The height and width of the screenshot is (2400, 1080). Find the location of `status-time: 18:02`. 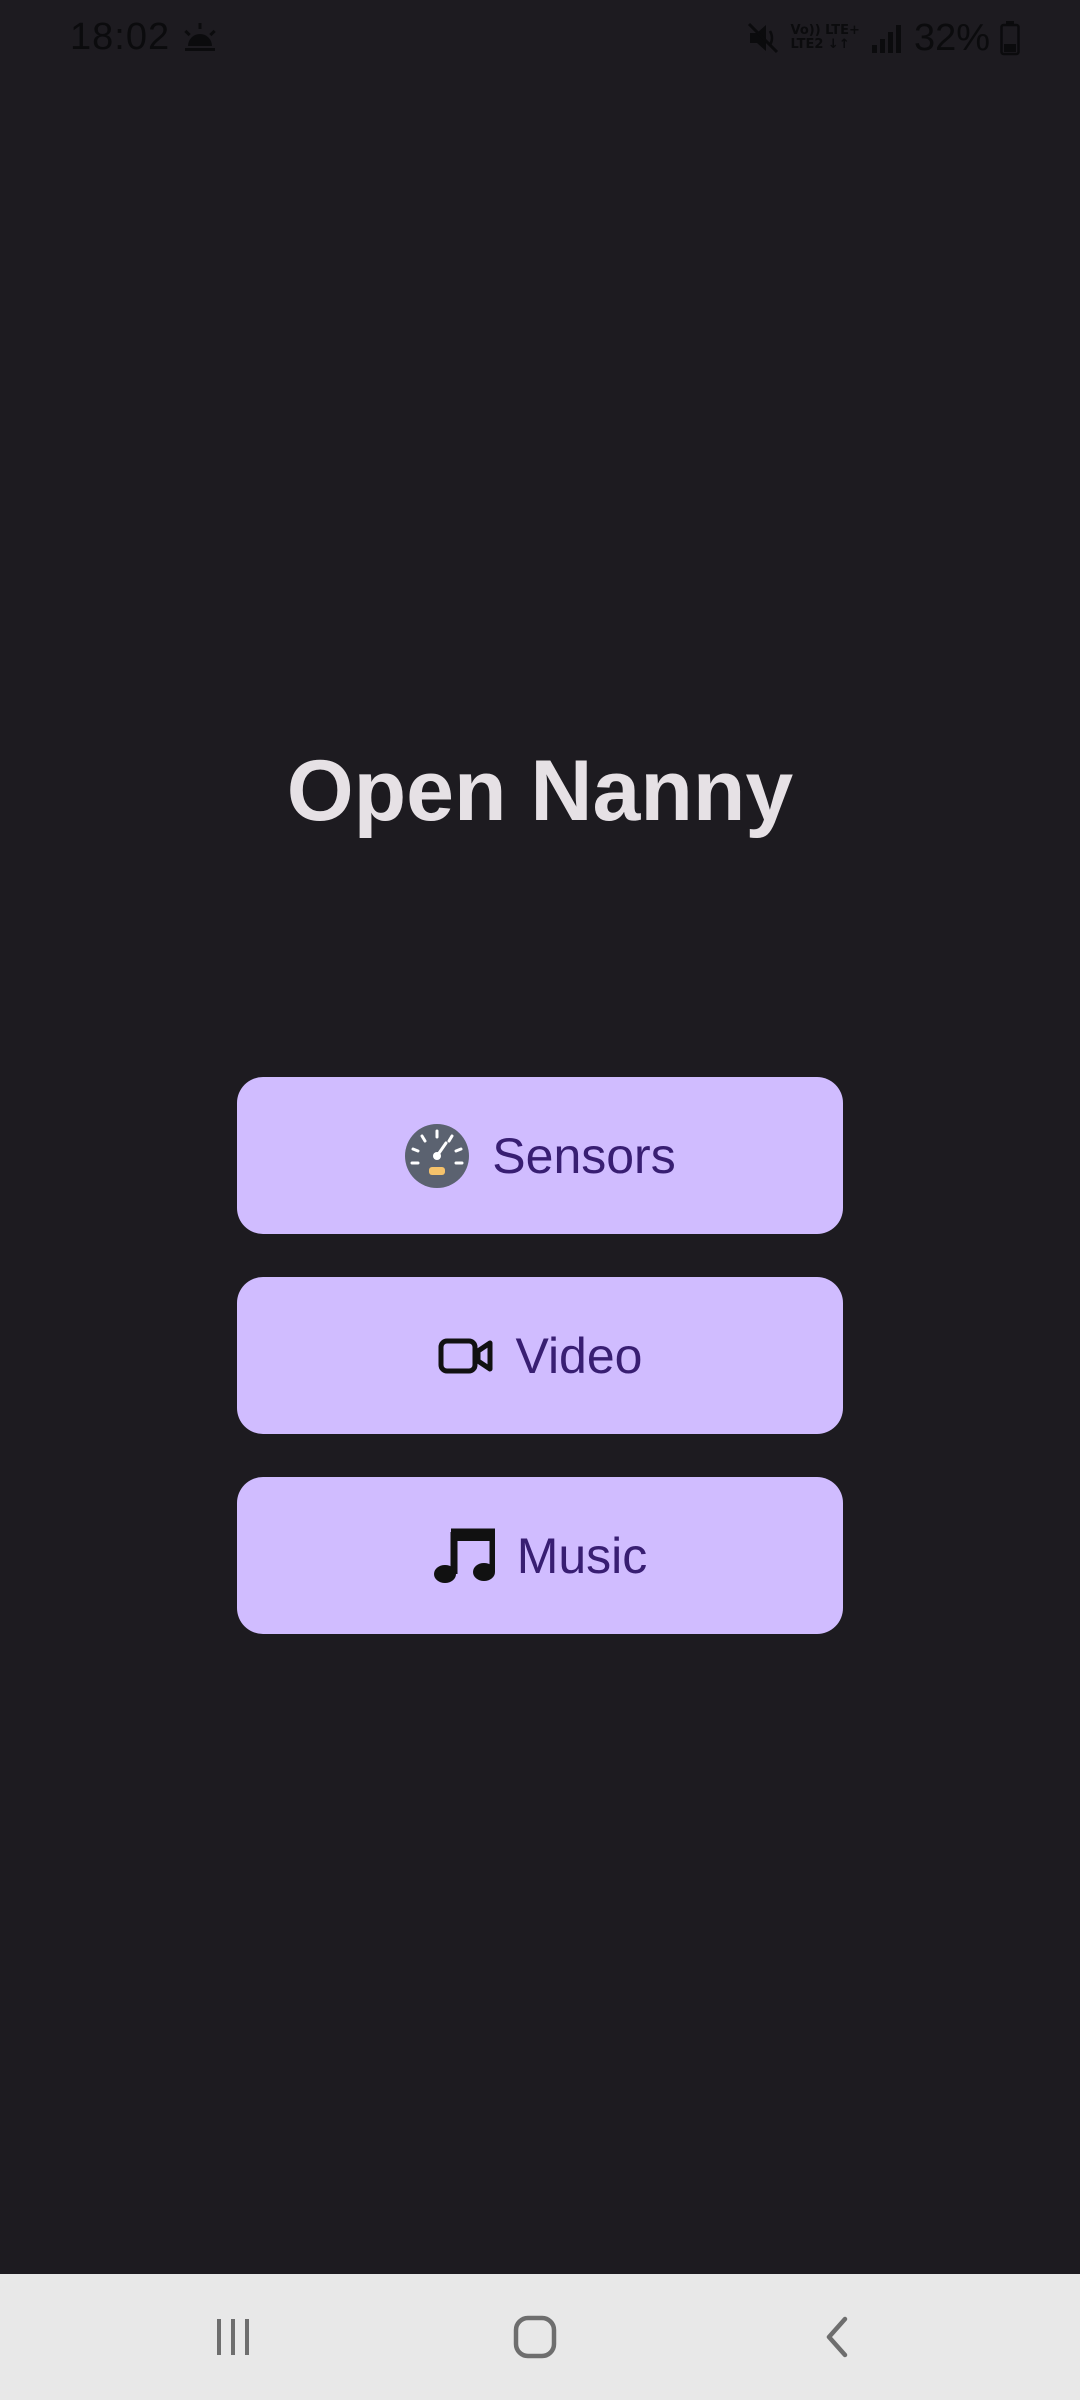

status-time: 18:02 is located at coordinates (120, 37).